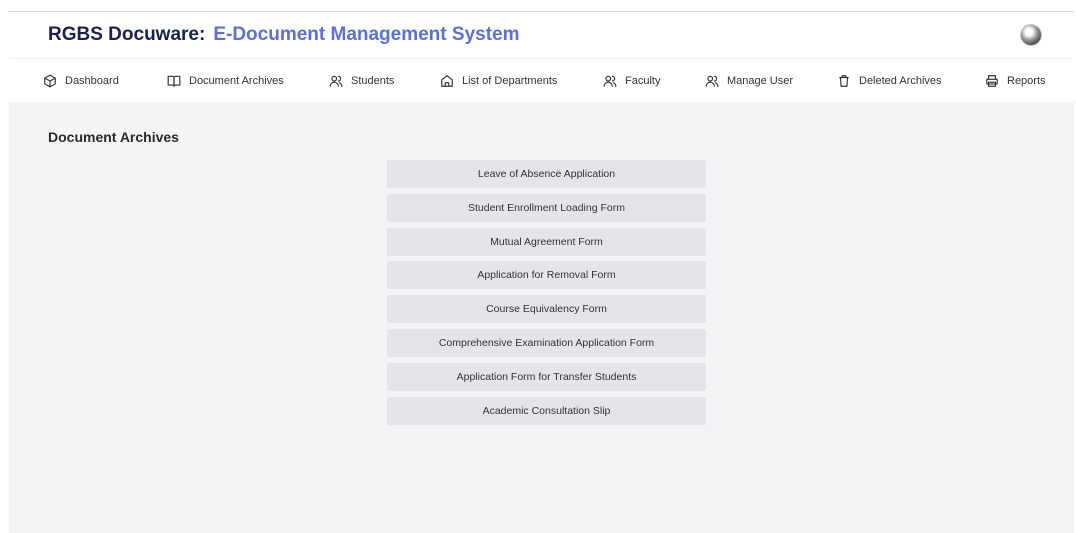 The height and width of the screenshot is (533, 1076). I want to click on nav-item-dashboard: Dashboard, so click(81, 81).